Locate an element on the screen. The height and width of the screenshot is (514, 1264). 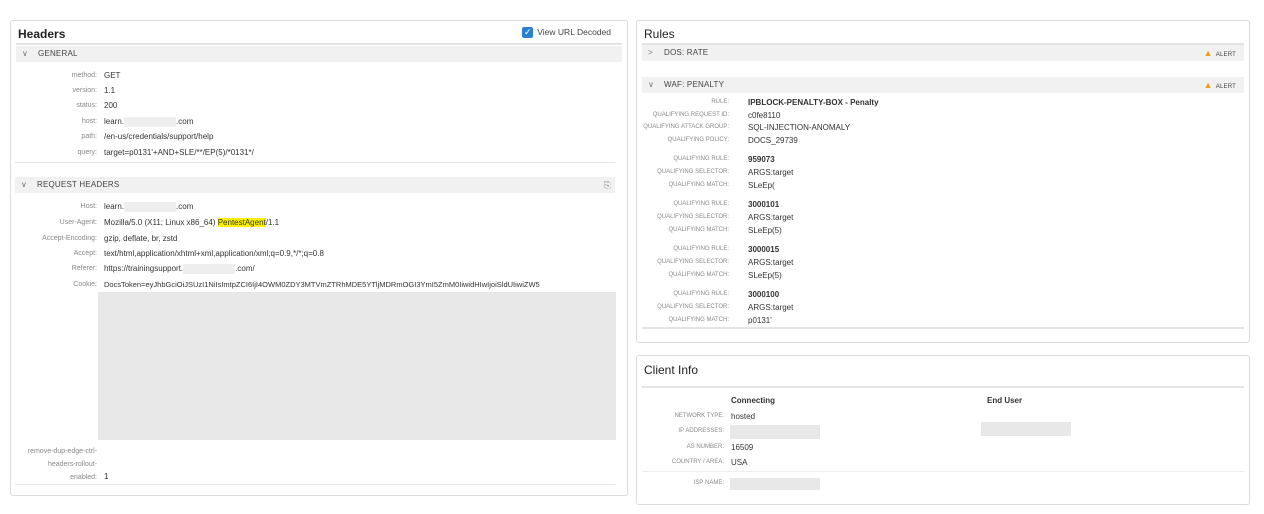
isp-name-redacted is located at coordinates (775, 484).